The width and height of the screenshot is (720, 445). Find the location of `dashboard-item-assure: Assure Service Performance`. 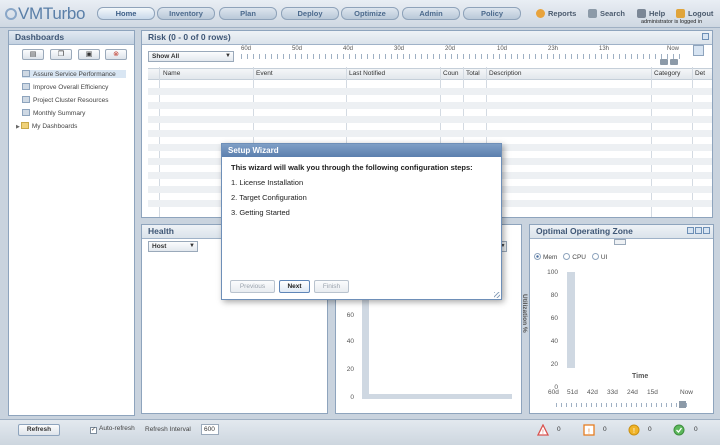

dashboard-item-assure: Assure Service Performance is located at coordinates (74, 74).